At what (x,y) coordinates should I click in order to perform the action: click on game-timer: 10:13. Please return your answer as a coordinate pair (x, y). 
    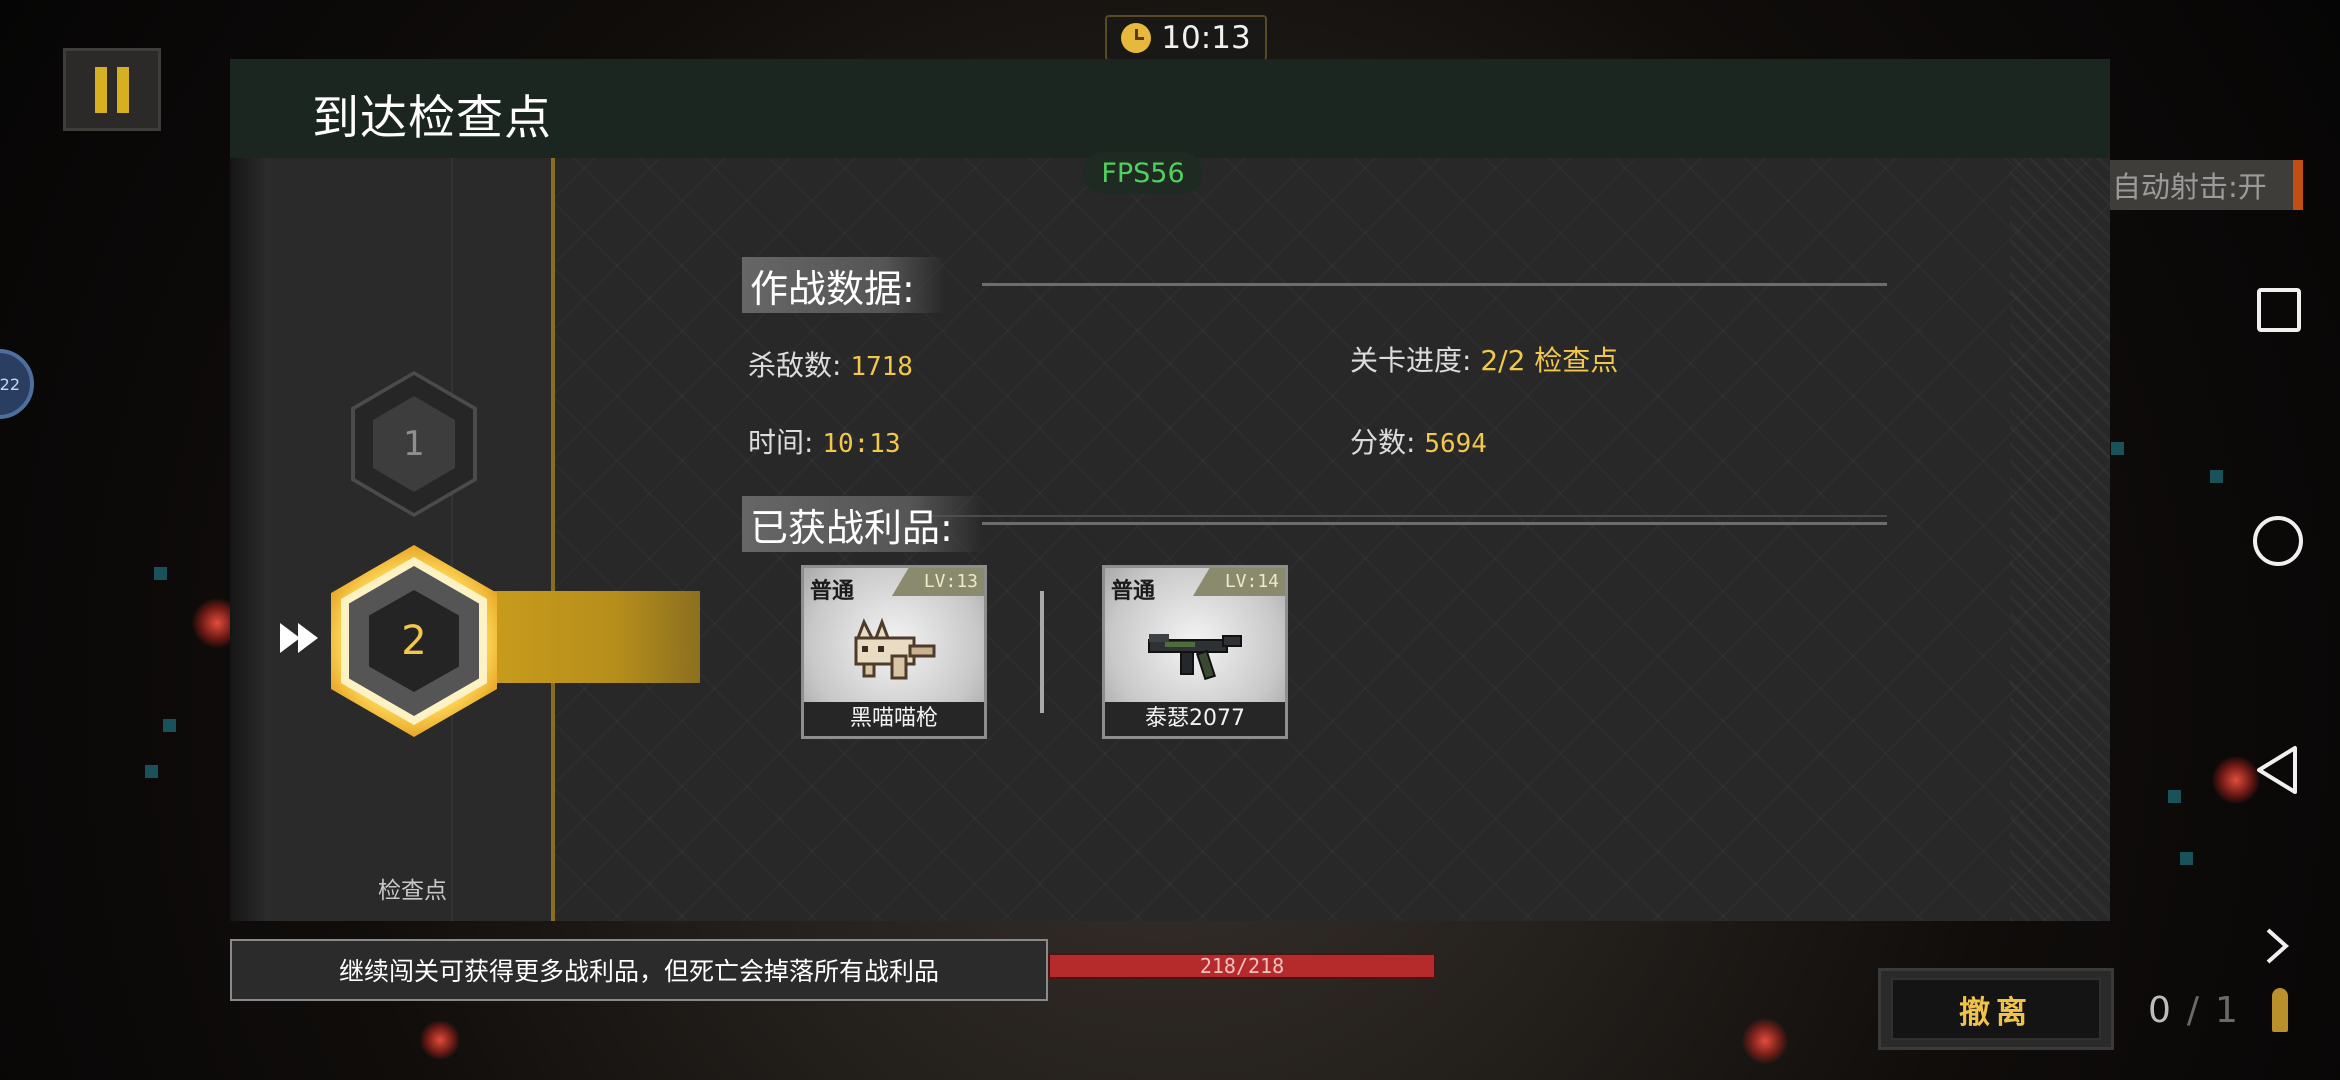
    Looking at the image, I should click on (1186, 38).